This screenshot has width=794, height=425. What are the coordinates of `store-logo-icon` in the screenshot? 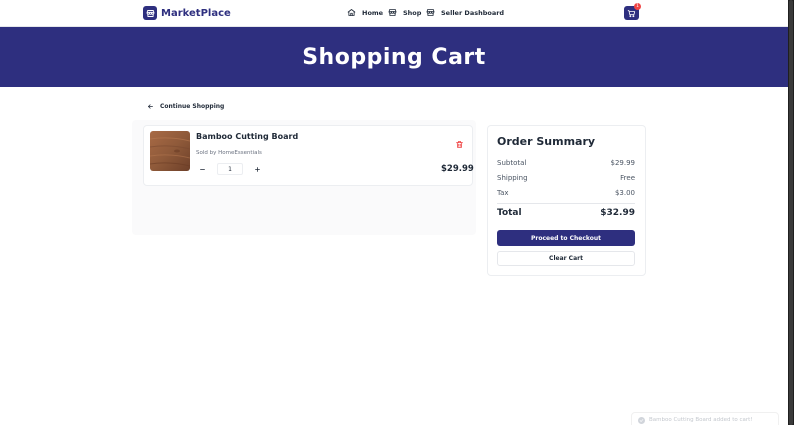 It's located at (150, 13).